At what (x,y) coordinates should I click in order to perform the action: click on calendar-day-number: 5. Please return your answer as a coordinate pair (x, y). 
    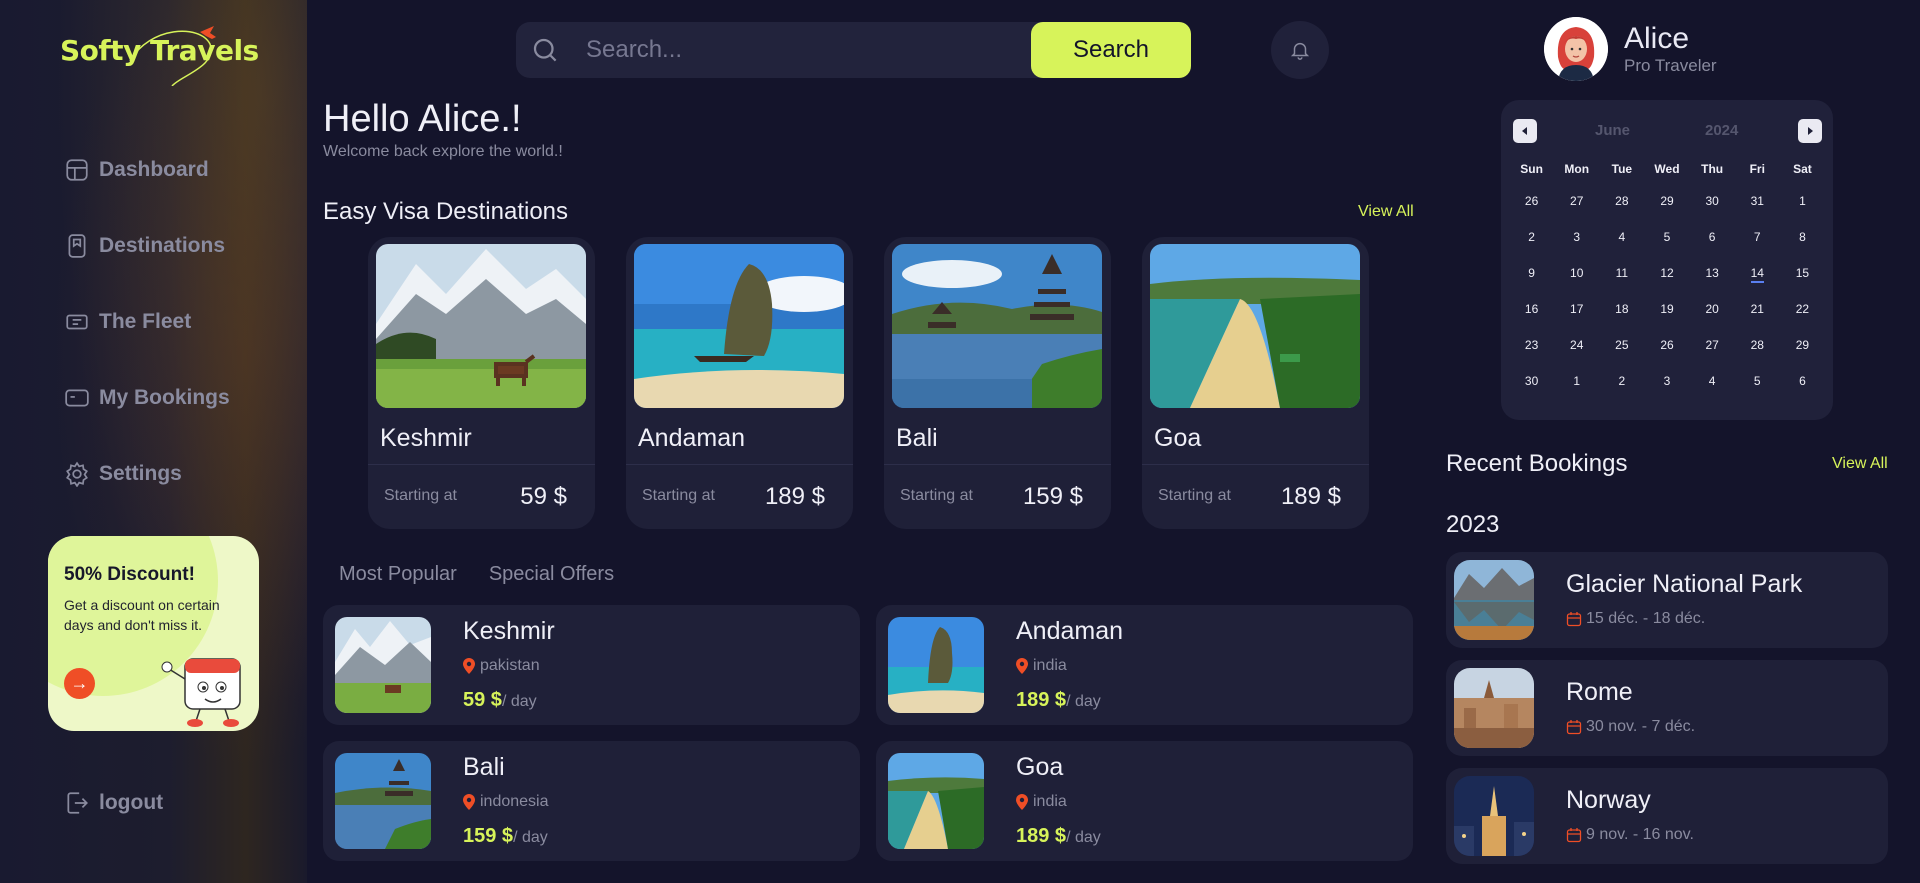
    Looking at the image, I should click on (1667, 237).